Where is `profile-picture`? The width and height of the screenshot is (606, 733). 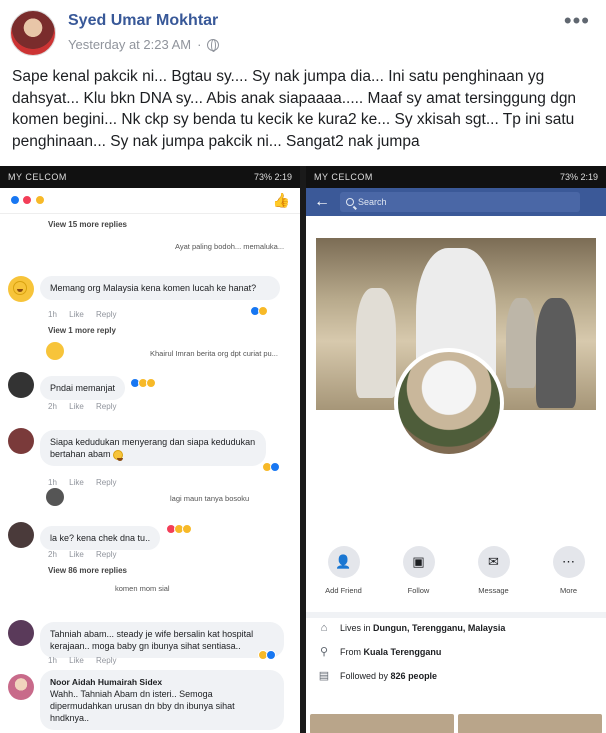 profile-picture is located at coordinates (449, 403).